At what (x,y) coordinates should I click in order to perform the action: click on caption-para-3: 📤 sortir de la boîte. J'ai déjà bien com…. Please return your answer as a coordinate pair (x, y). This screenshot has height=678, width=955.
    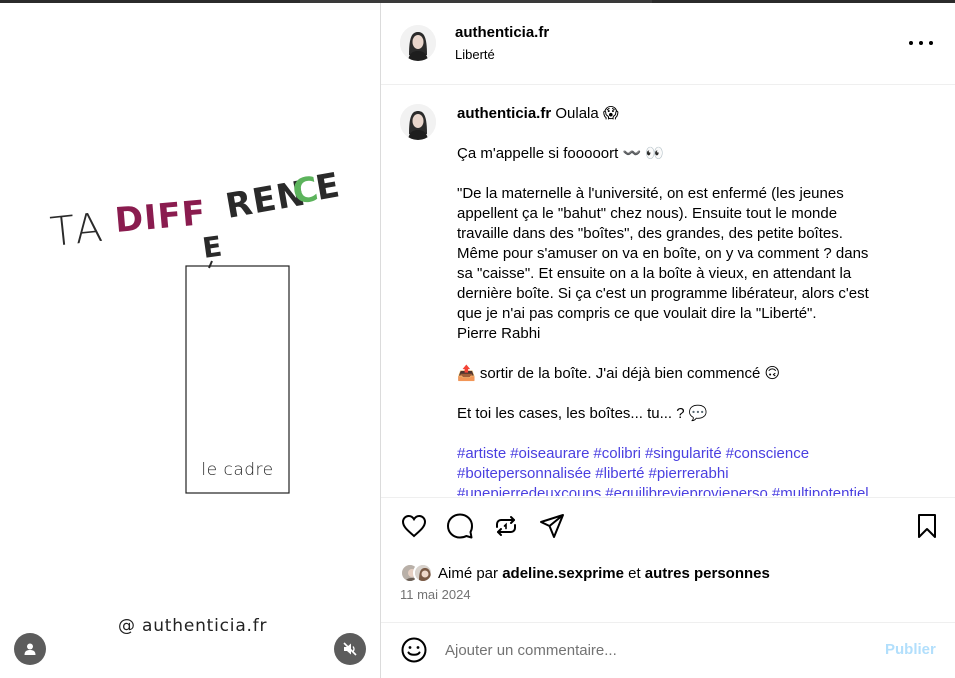
    Looking at the image, I should click on (619, 373).